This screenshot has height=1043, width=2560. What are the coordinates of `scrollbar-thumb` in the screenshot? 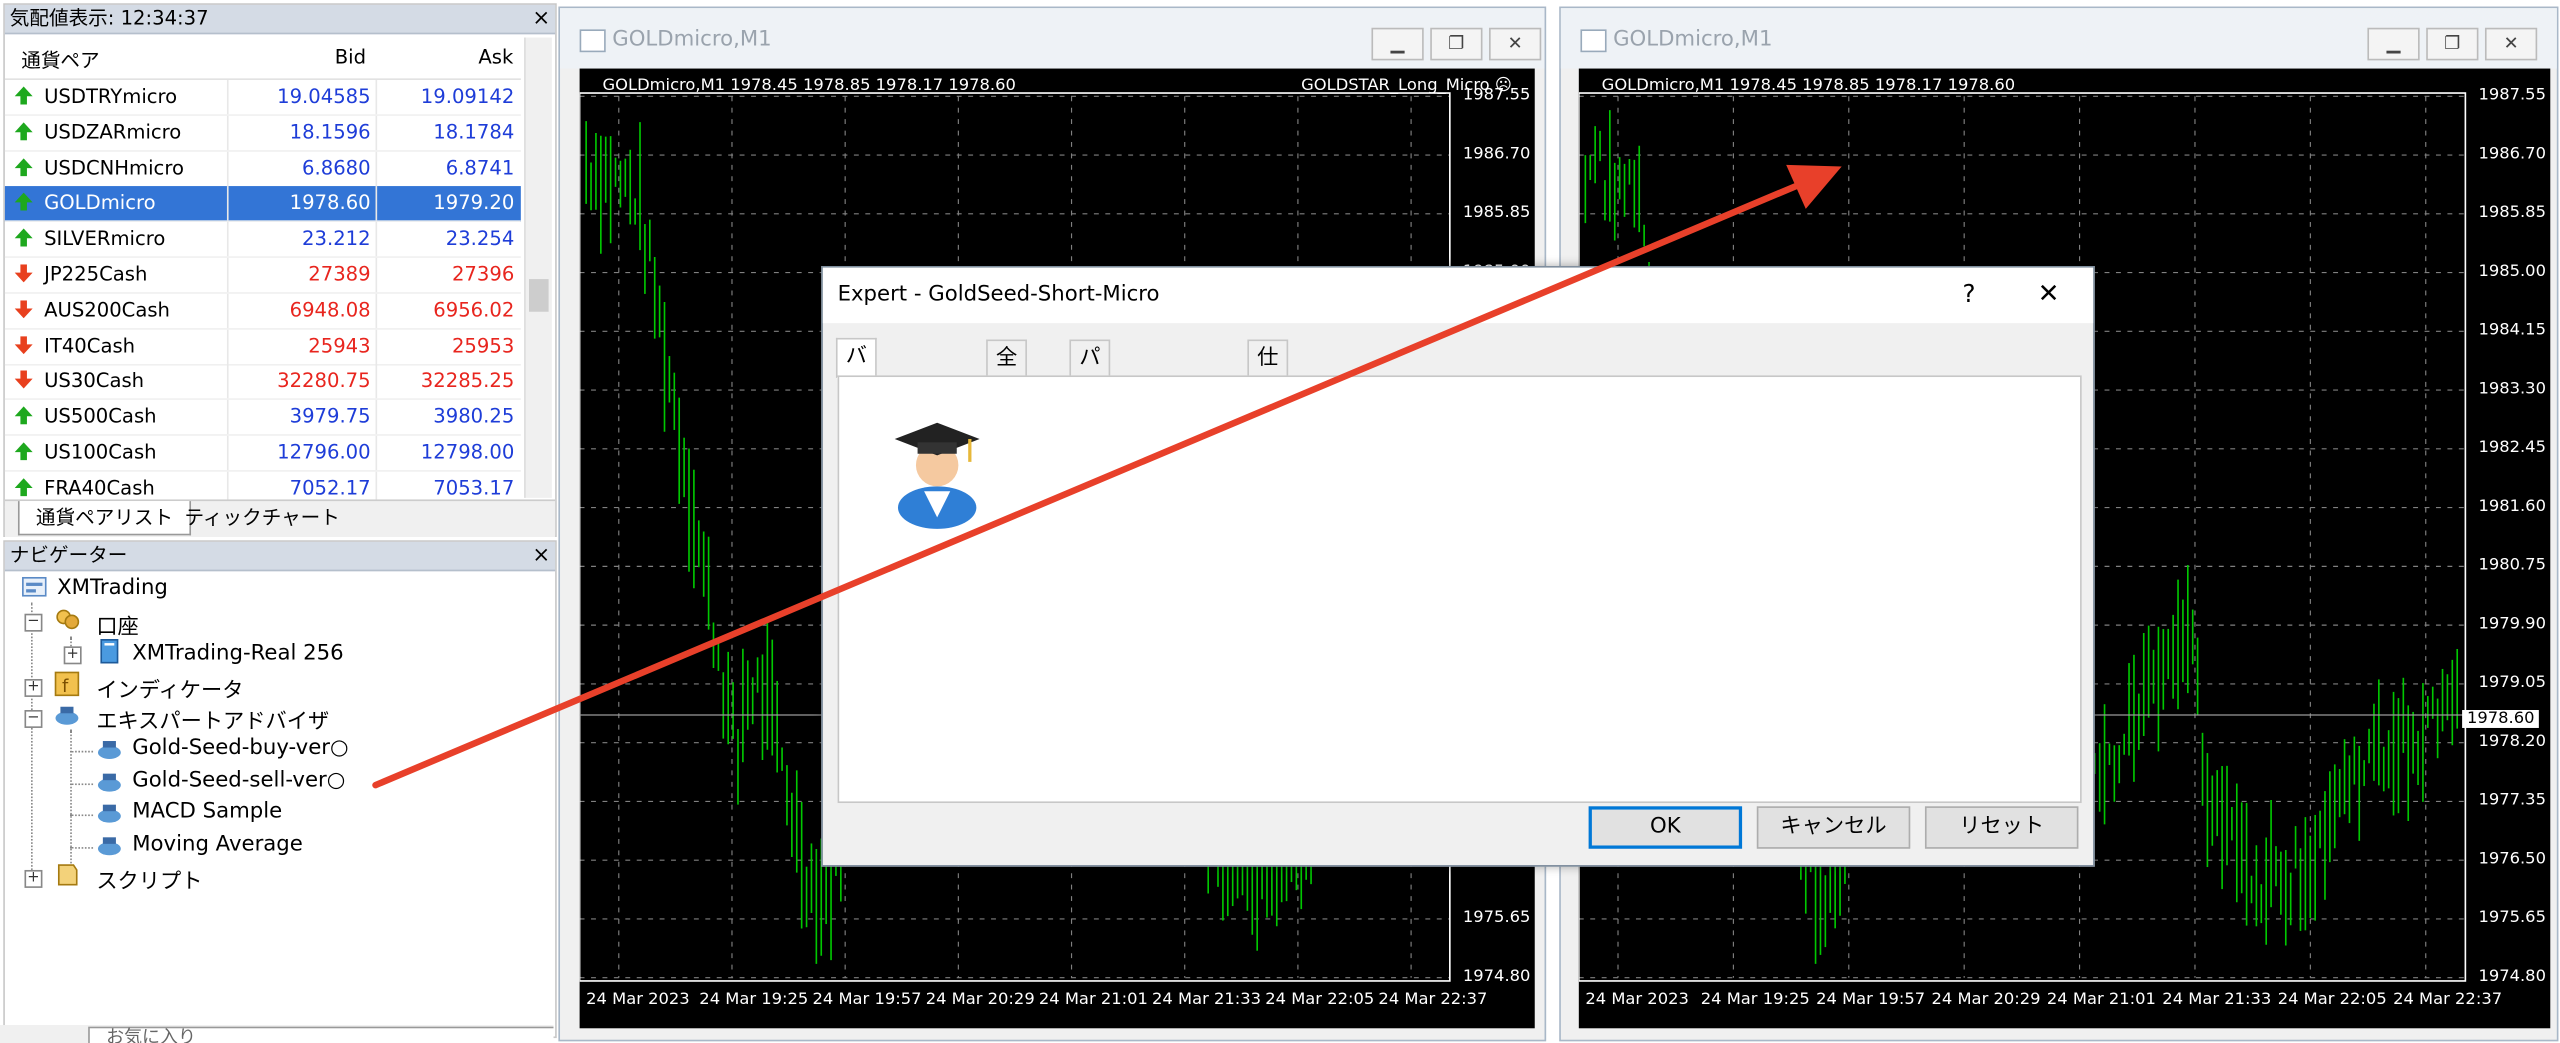 It's located at (538, 295).